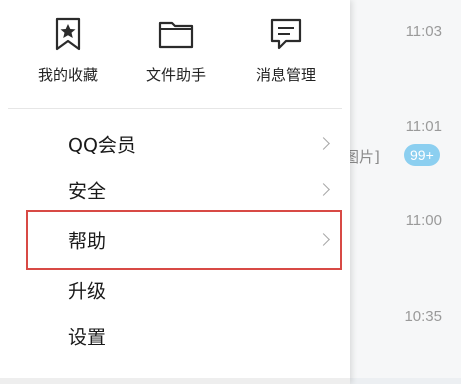 This screenshot has height=384, width=461. I want to click on chat-time: 11:00, so click(423, 220).